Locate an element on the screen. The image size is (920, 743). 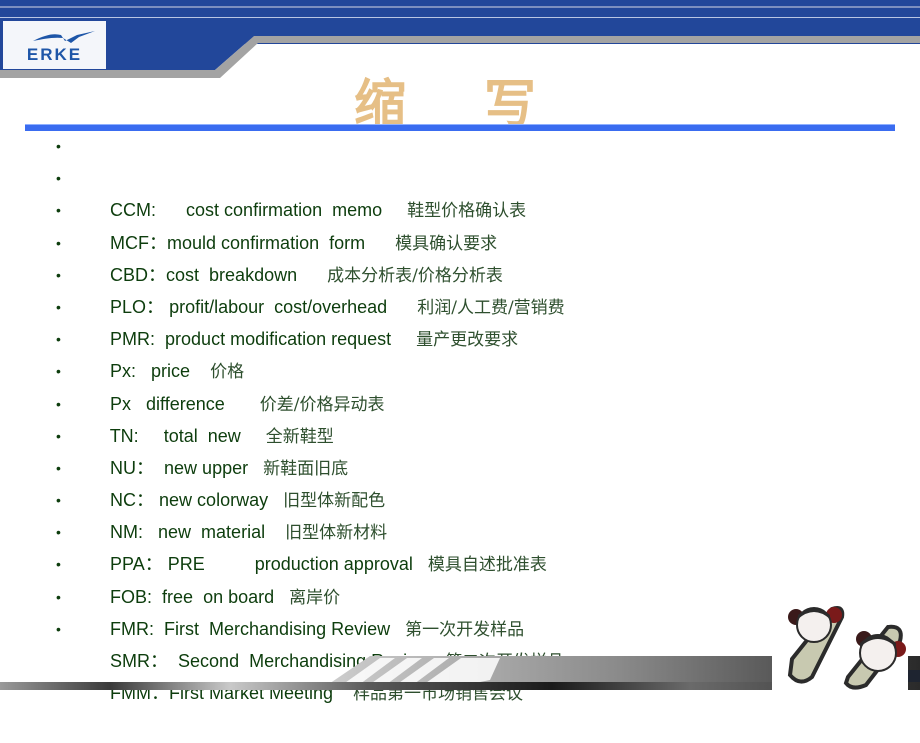
list-item: • NC： new colorway 旧型体新配色 is located at coordinates (310, 465).